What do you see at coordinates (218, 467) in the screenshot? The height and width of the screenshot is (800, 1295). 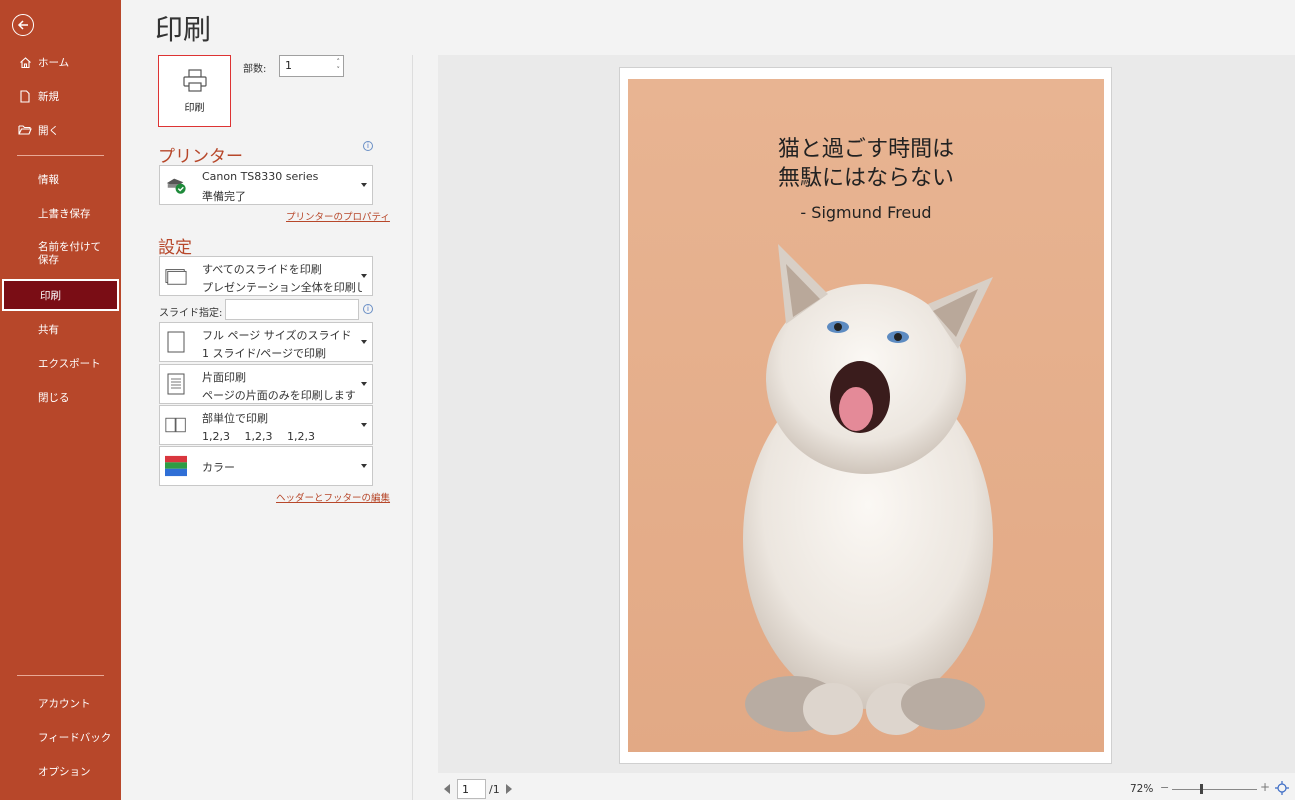 I see `color-label: カラー` at bounding box center [218, 467].